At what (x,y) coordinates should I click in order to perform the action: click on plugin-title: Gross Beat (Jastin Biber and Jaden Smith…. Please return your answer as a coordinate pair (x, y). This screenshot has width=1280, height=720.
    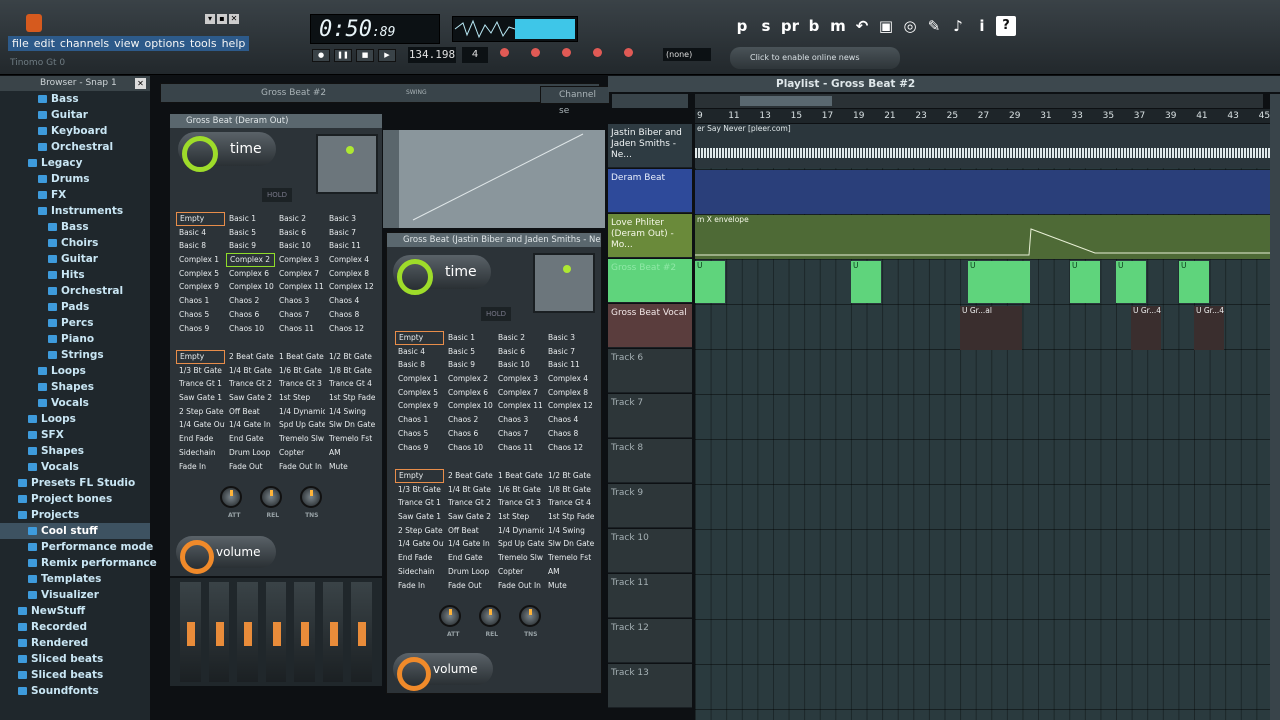
    Looking at the image, I should click on (494, 240).